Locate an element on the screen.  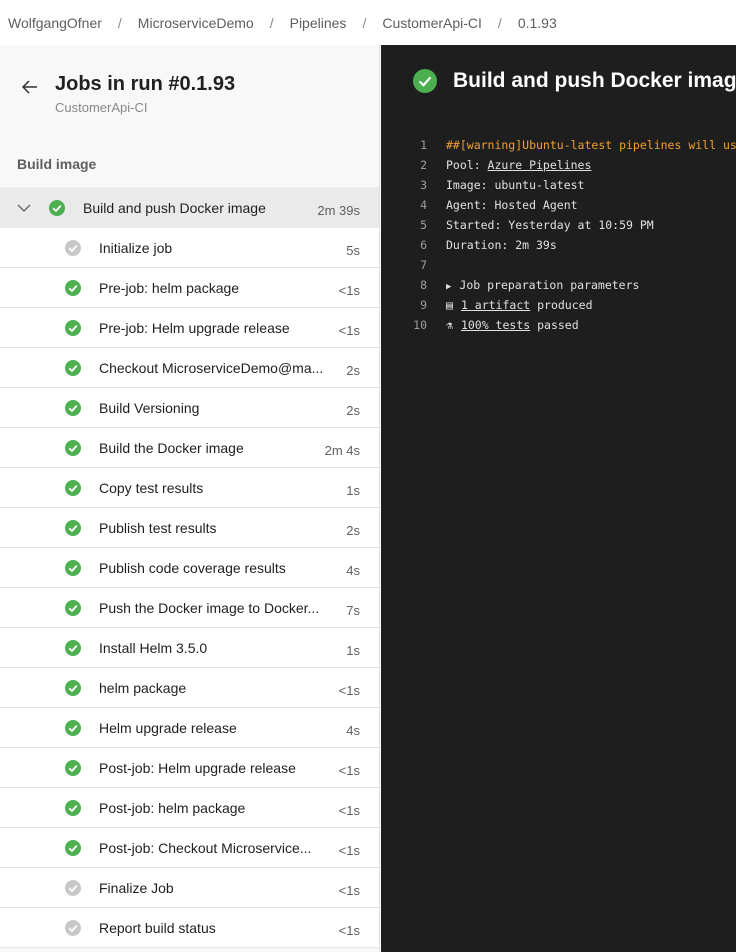
step-row: helm package <1s is located at coordinates (189, 688).